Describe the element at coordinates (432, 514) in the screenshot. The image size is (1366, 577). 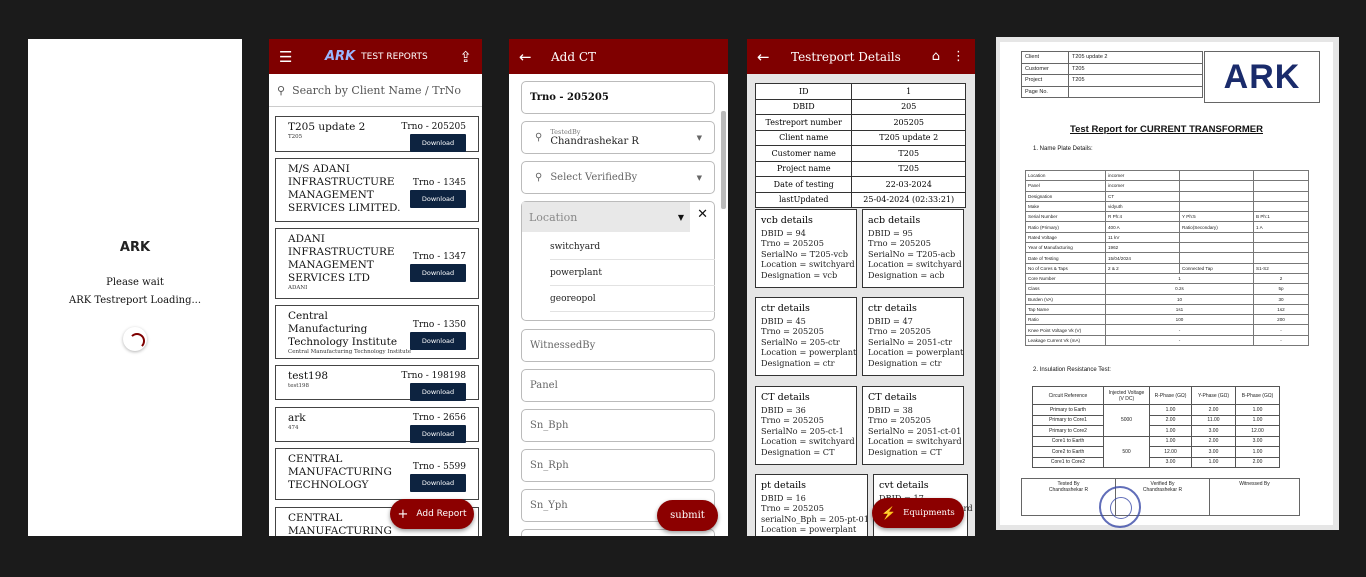
I see `add-report-button: + Add Report` at that location.